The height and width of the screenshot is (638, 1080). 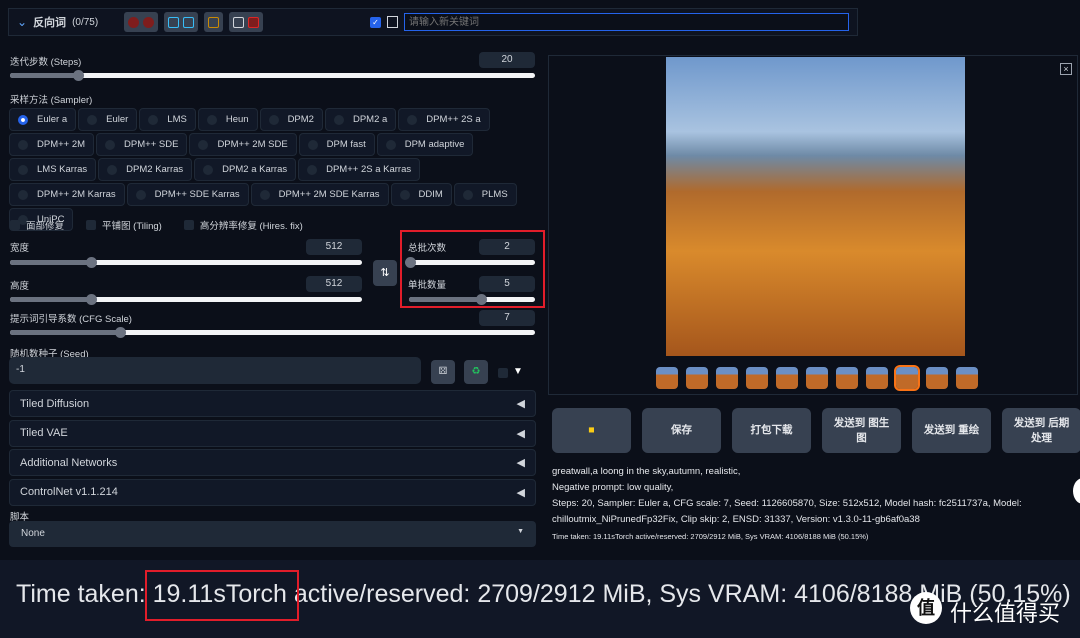 I want to click on action-button: 打包下载, so click(x=771, y=430).